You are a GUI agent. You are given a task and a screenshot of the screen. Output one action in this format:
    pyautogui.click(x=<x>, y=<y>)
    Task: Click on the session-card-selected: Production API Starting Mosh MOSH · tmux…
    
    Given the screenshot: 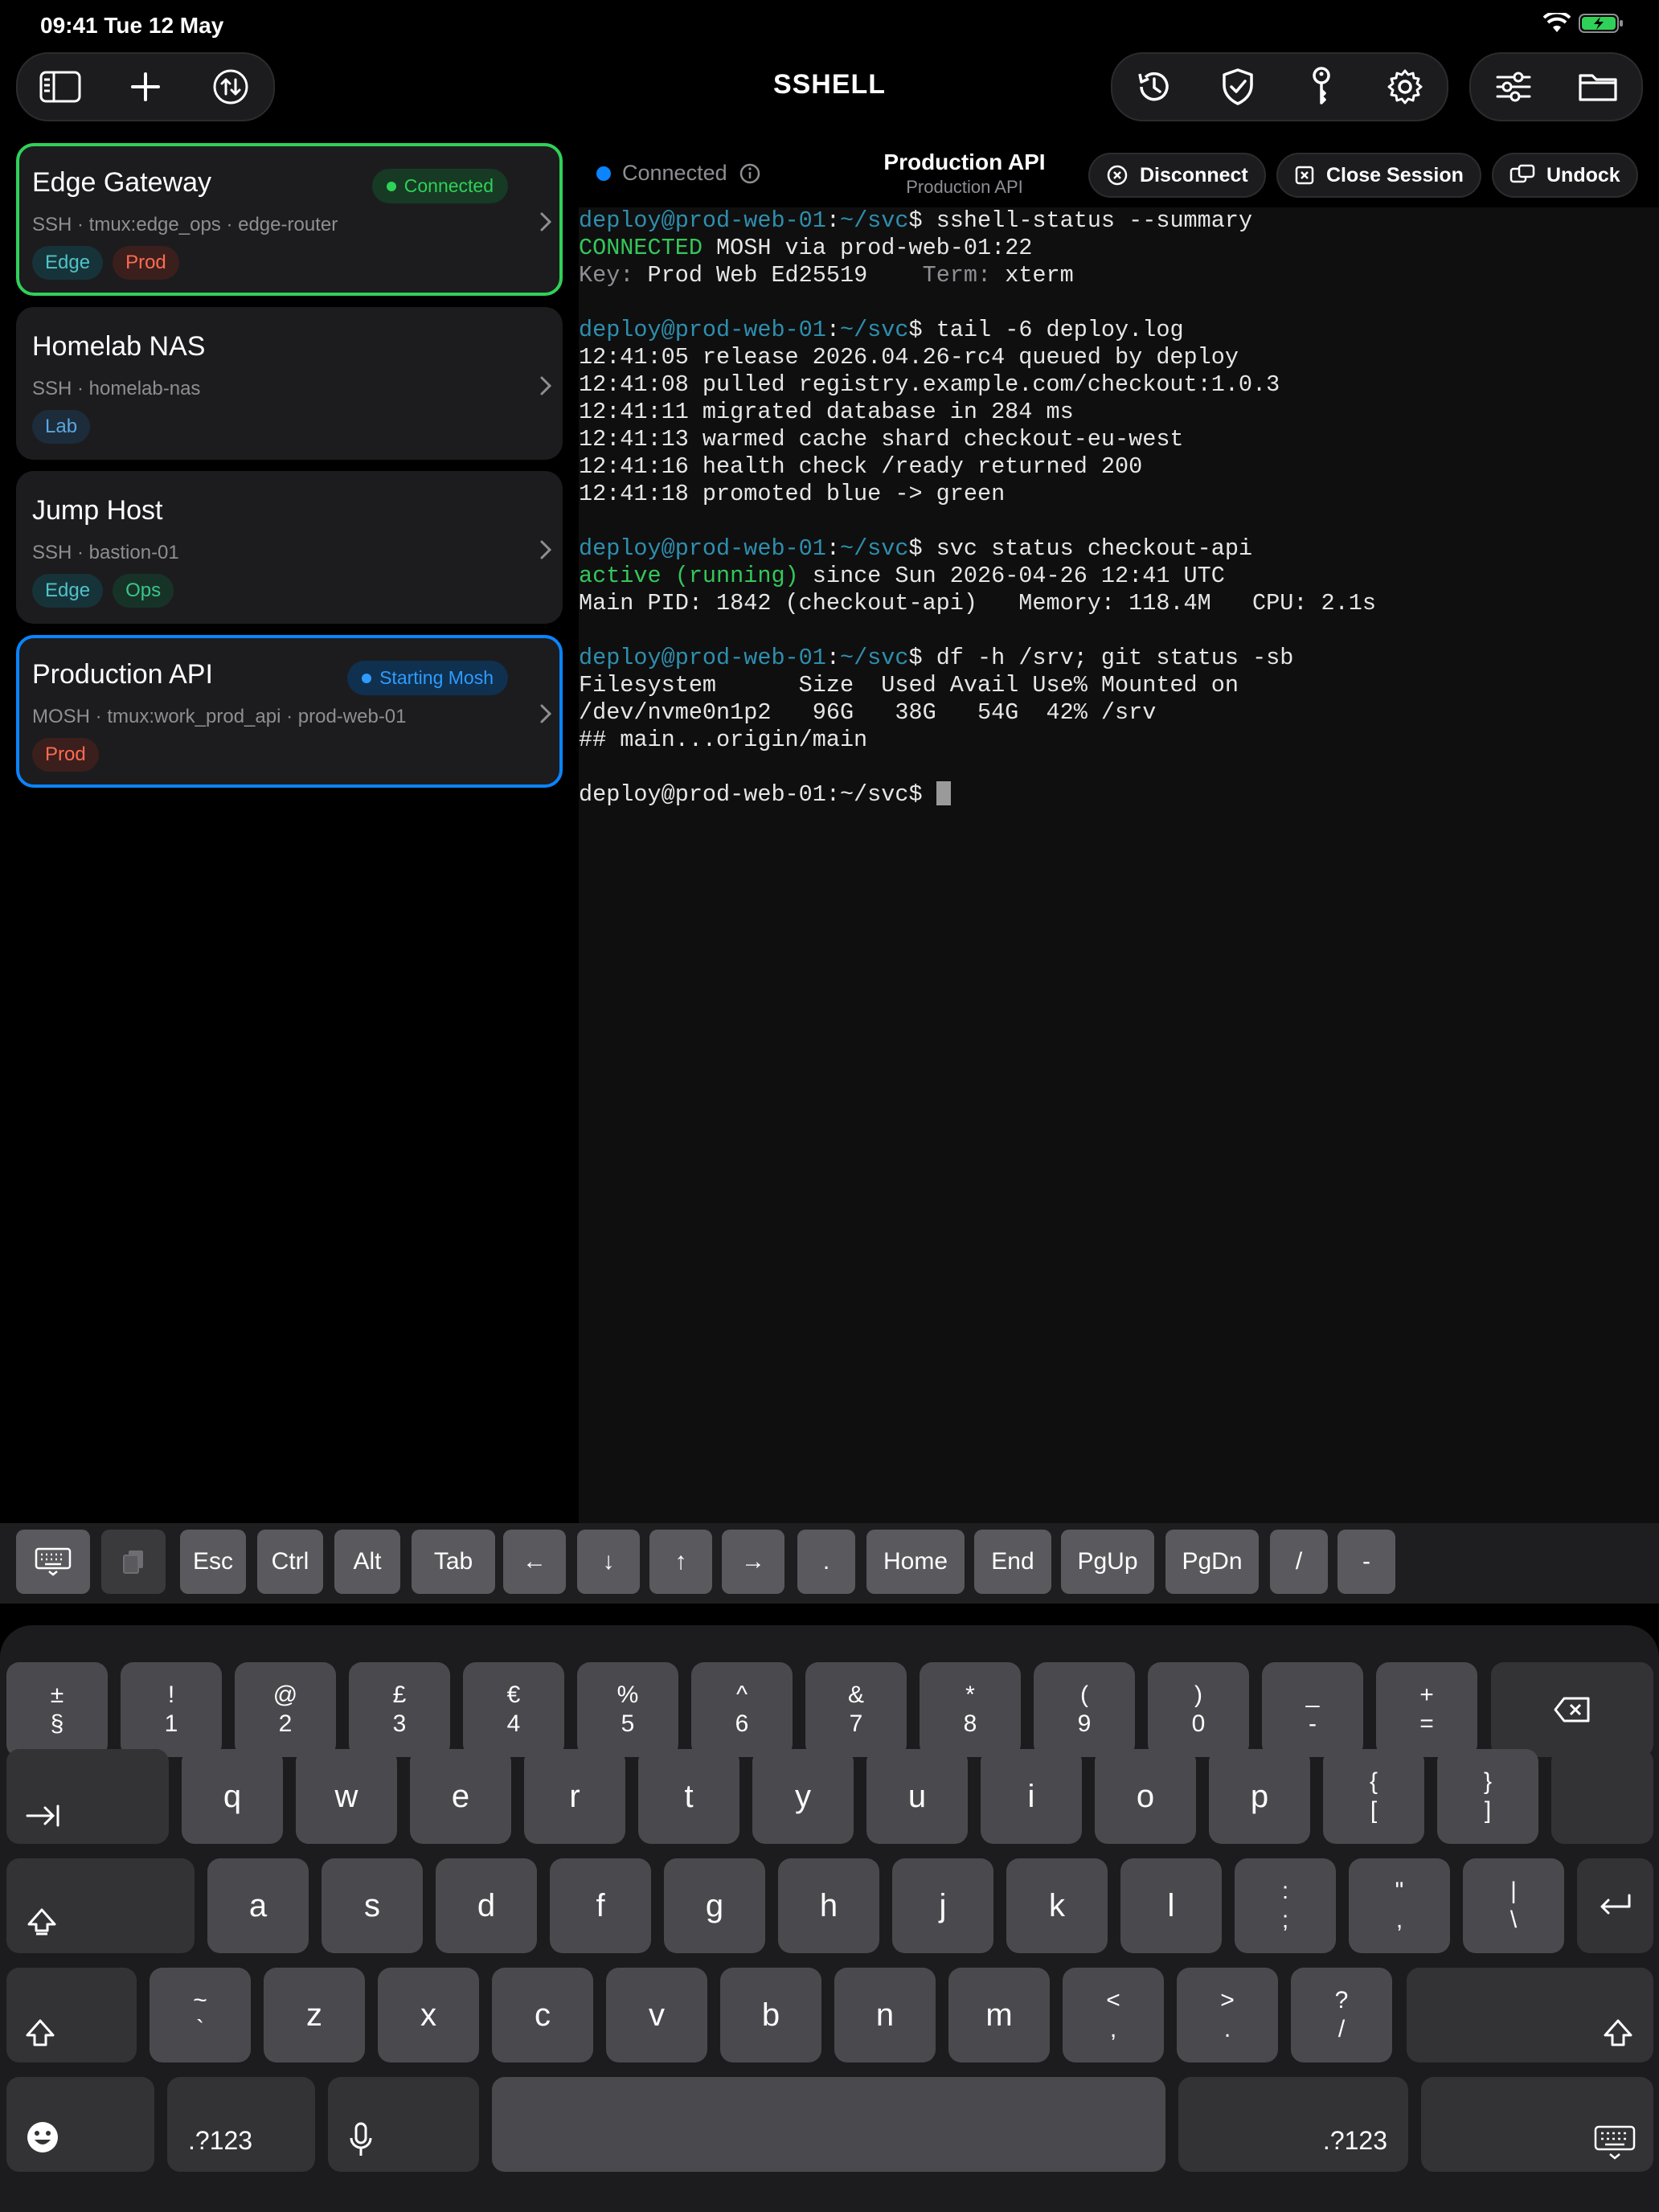 What is the action you would take?
    pyautogui.click(x=289, y=711)
    